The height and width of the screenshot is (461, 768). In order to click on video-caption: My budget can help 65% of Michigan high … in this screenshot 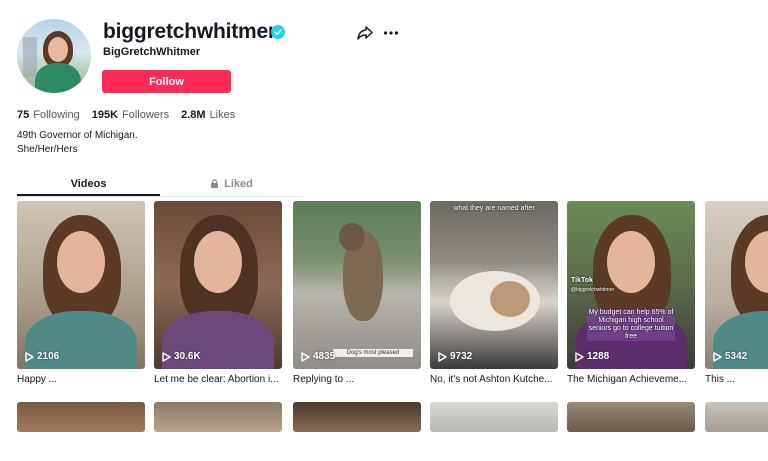, I will do `click(631, 325)`.